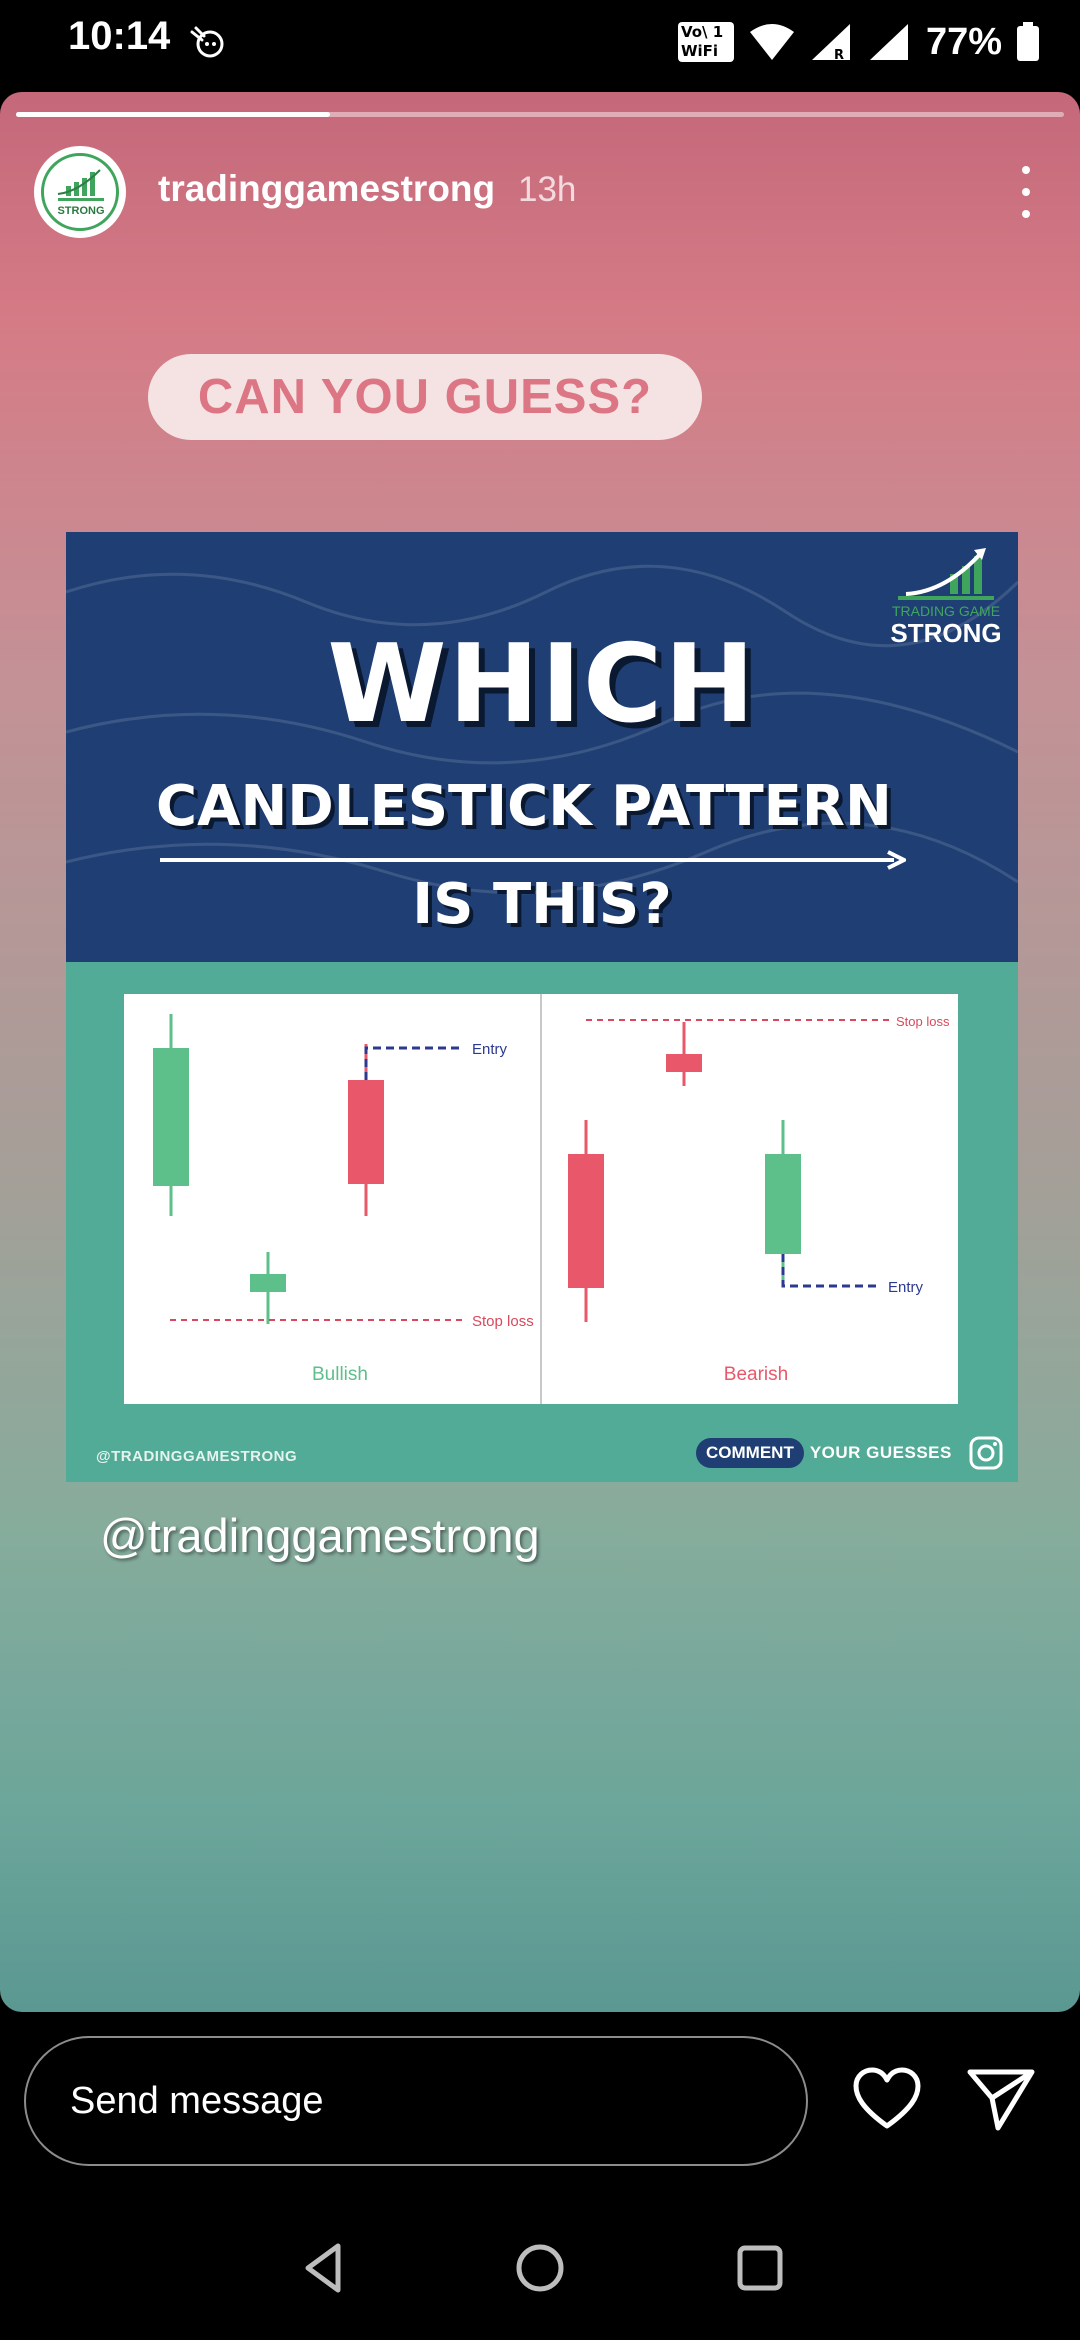 The height and width of the screenshot is (2340, 1080). I want to click on more-options-button, so click(1026, 192).